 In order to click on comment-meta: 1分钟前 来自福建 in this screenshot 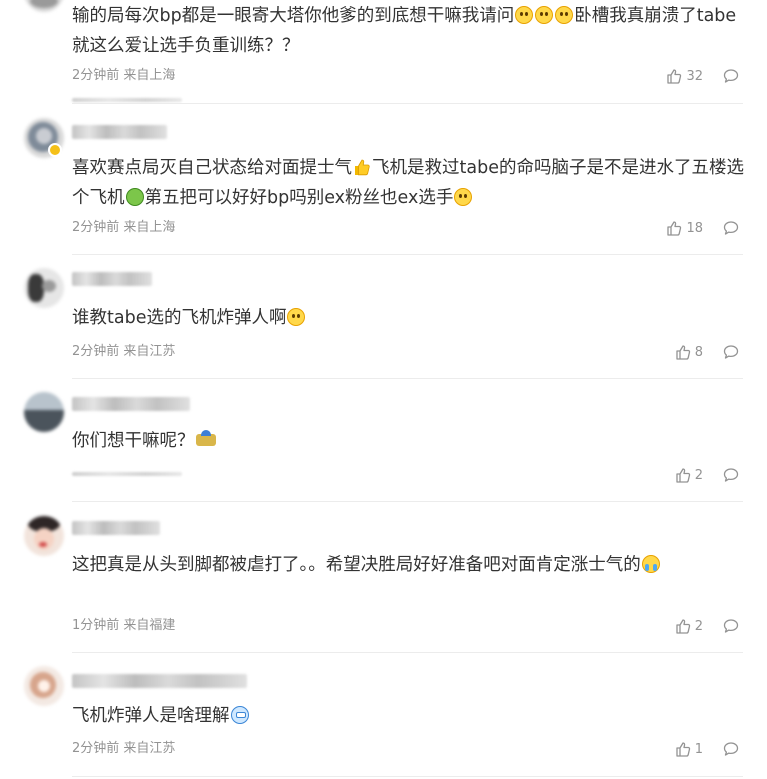, I will do `click(123, 626)`.